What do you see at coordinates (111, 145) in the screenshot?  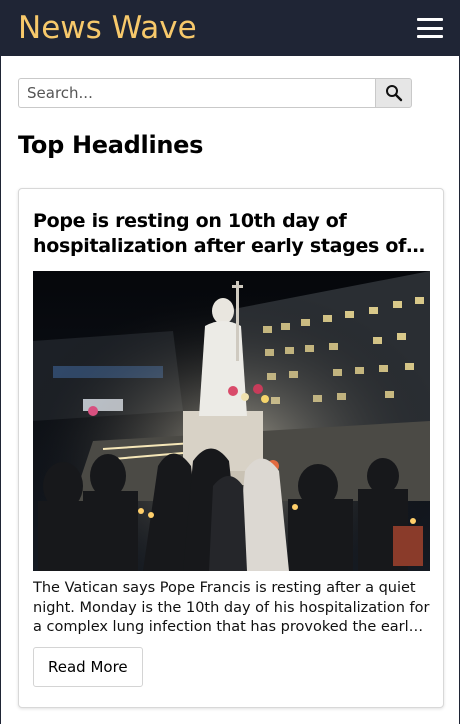 I see `section-title: Top Headlines` at bounding box center [111, 145].